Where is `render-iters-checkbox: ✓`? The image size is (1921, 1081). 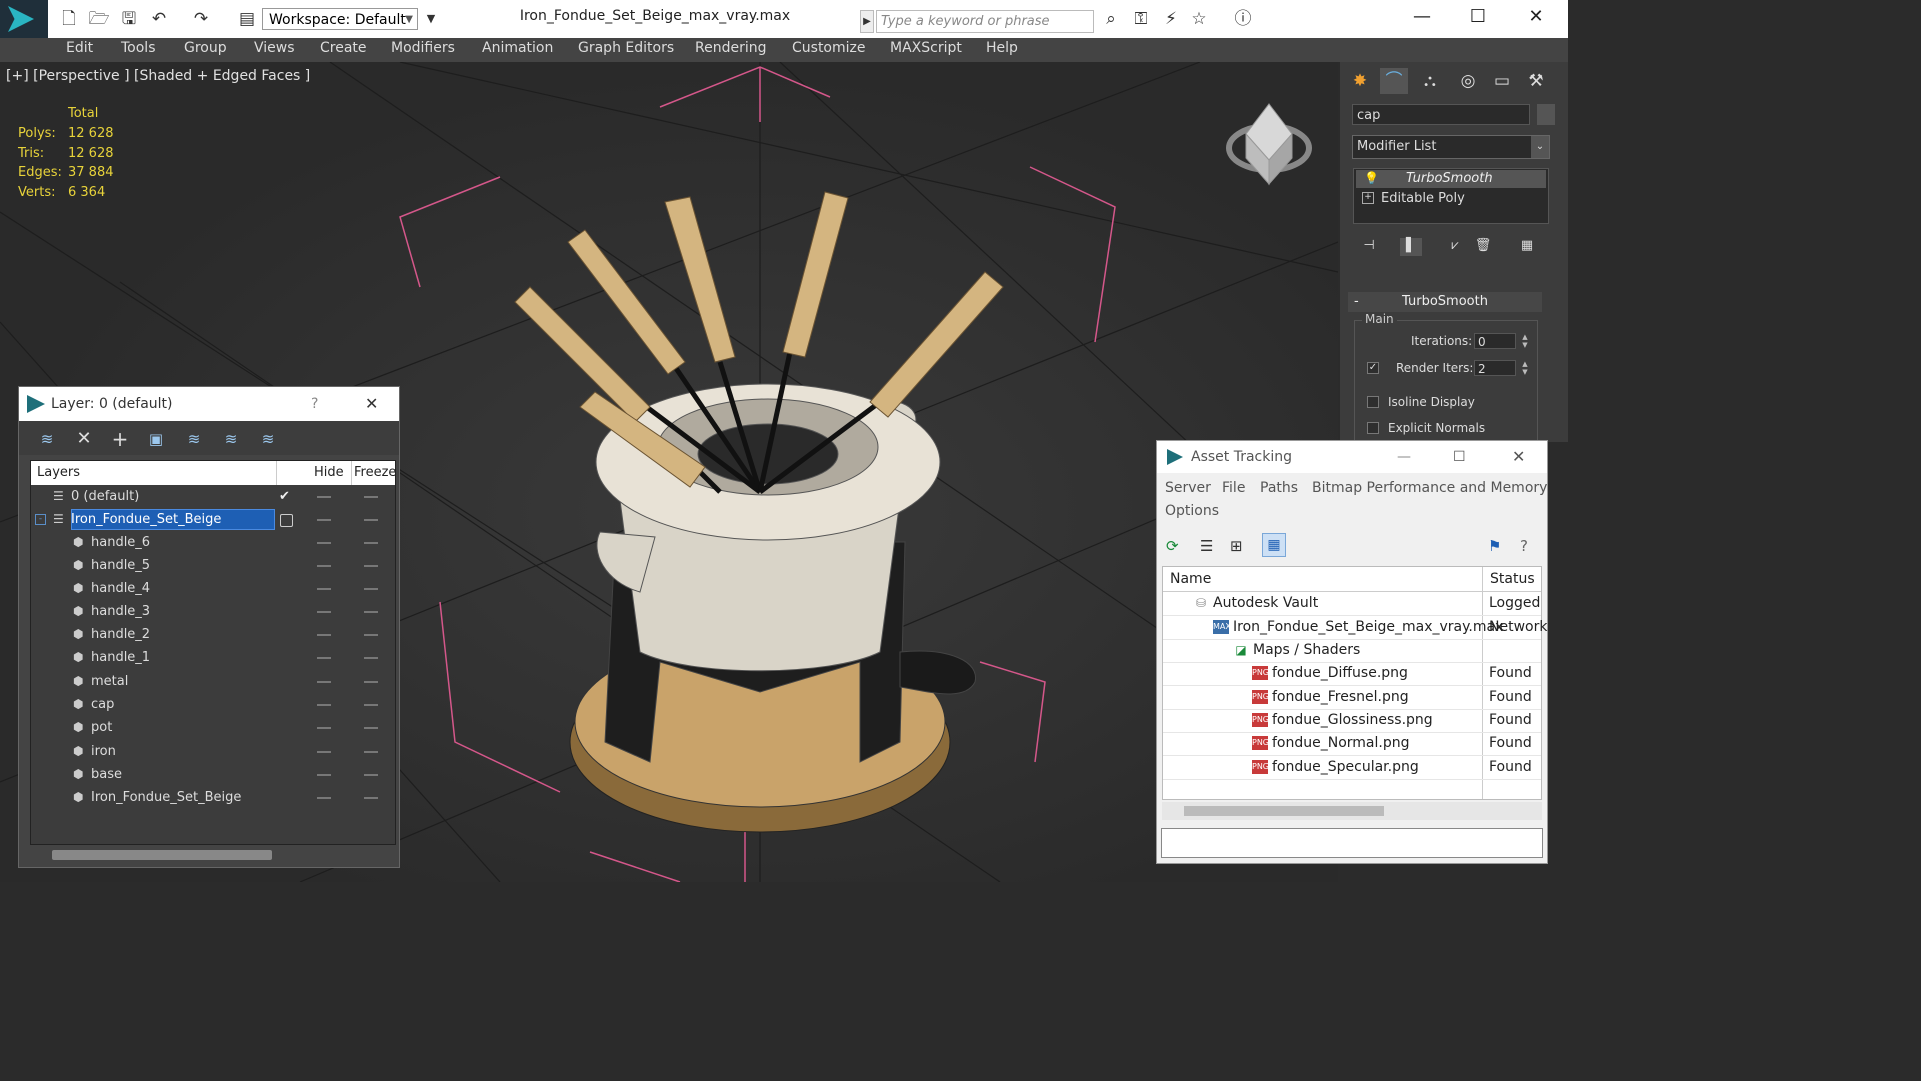 render-iters-checkbox: ✓ is located at coordinates (1373, 368).